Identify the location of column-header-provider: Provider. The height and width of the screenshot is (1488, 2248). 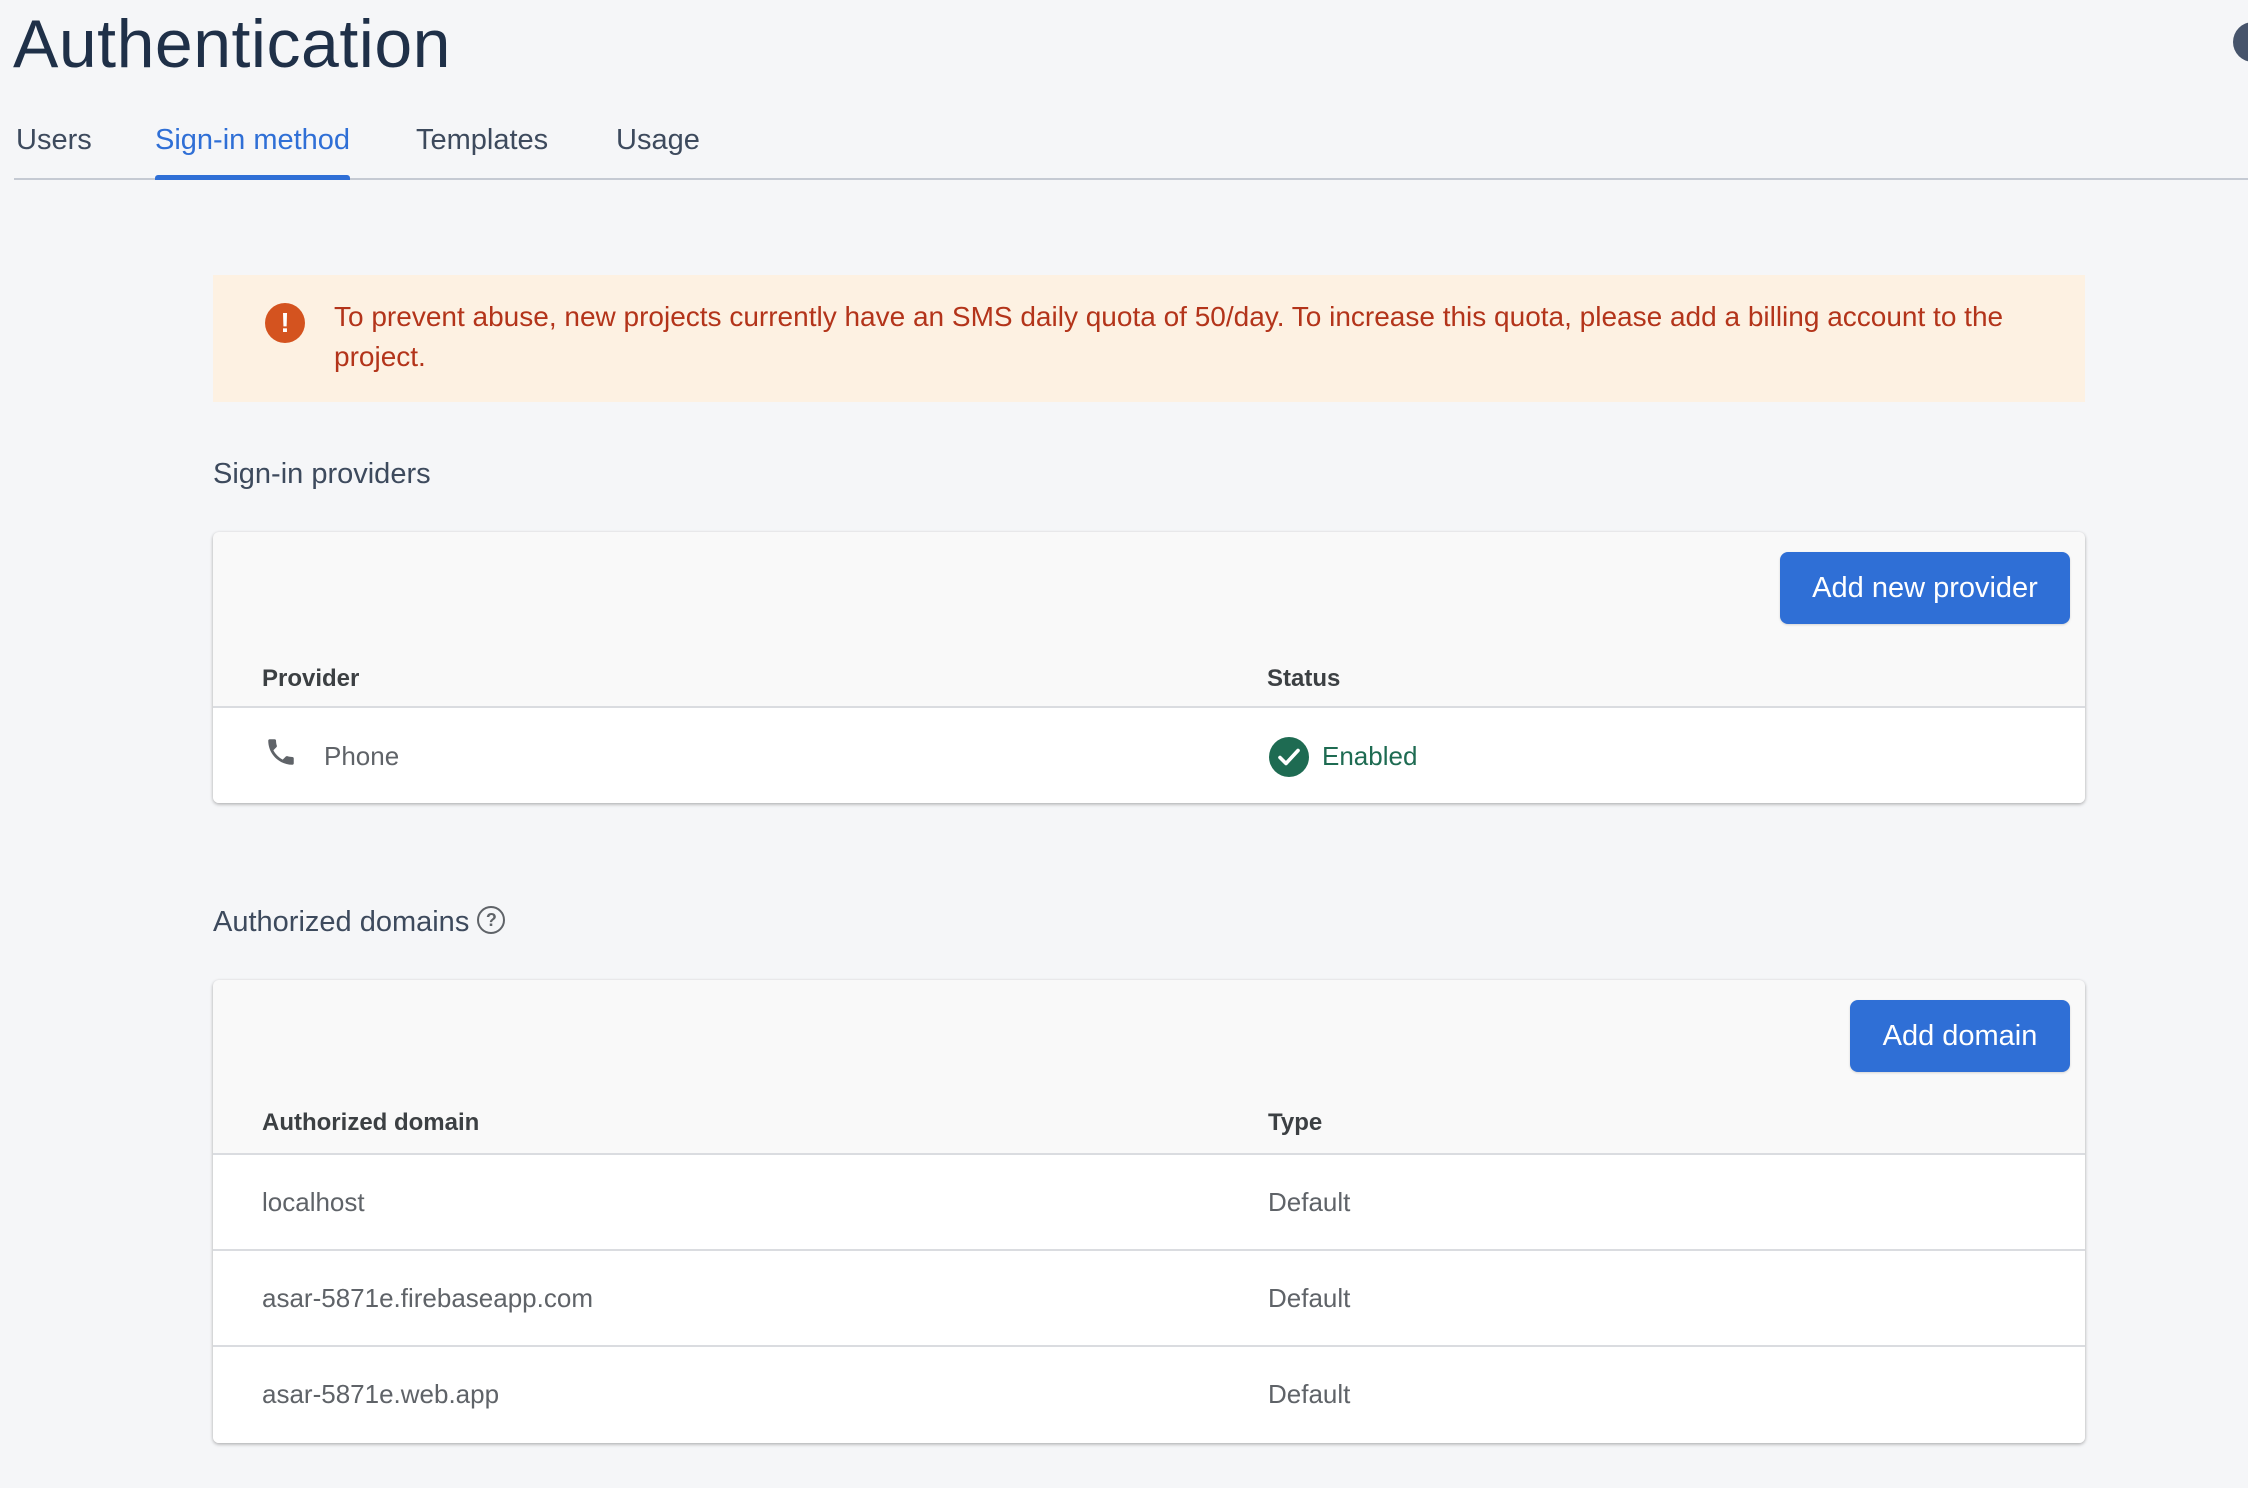
(311, 678).